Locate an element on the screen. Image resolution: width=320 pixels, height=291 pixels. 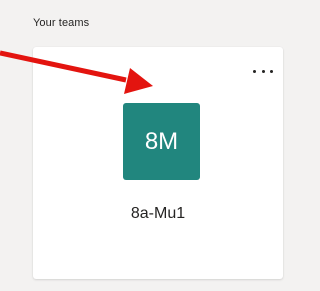
team-avatar-initials: 8M is located at coordinates (161, 141).